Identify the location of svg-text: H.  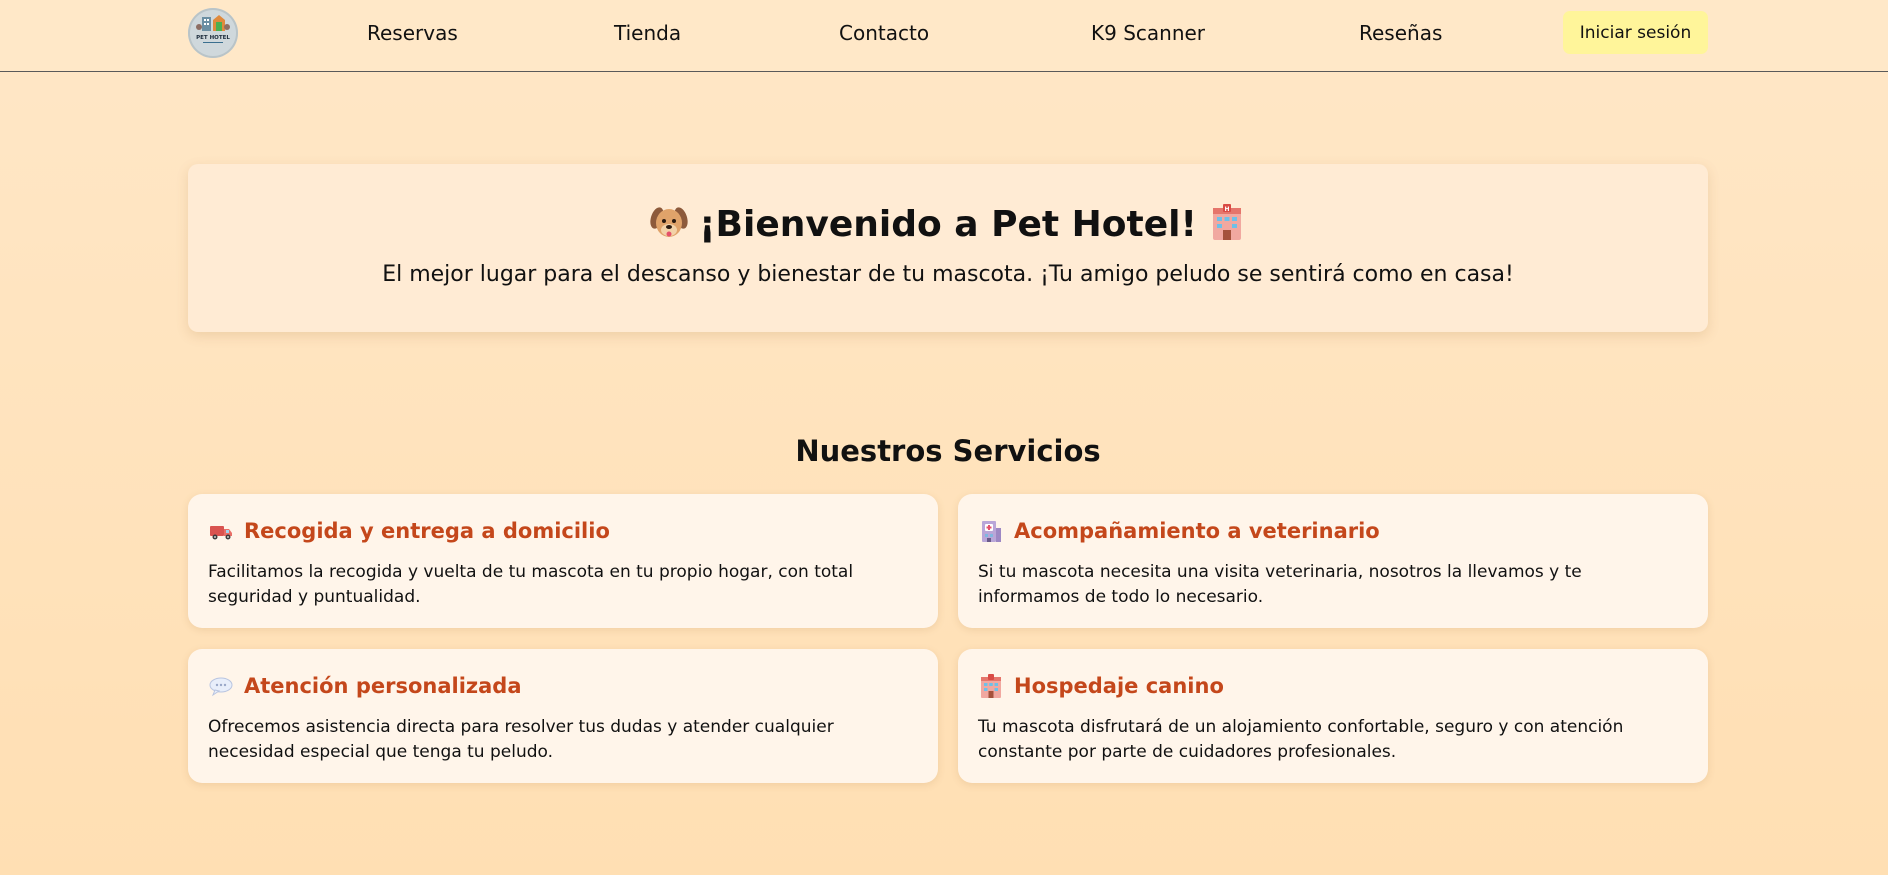
(1226, 209).